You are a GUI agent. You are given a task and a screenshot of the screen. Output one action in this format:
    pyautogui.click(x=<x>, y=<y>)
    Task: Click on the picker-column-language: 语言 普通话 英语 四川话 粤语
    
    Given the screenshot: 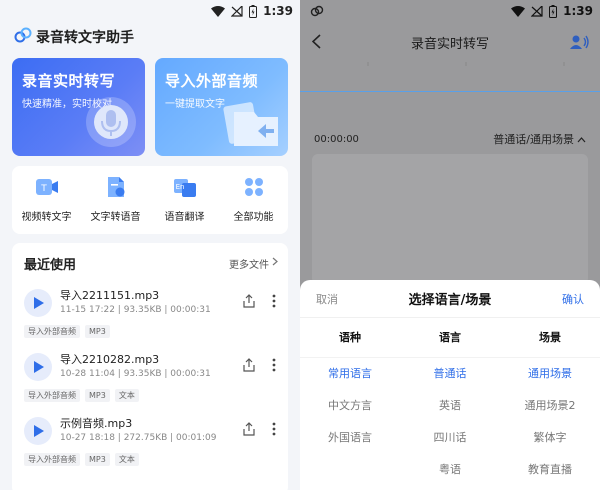 What is the action you would take?
    pyautogui.click(x=450, y=404)
    